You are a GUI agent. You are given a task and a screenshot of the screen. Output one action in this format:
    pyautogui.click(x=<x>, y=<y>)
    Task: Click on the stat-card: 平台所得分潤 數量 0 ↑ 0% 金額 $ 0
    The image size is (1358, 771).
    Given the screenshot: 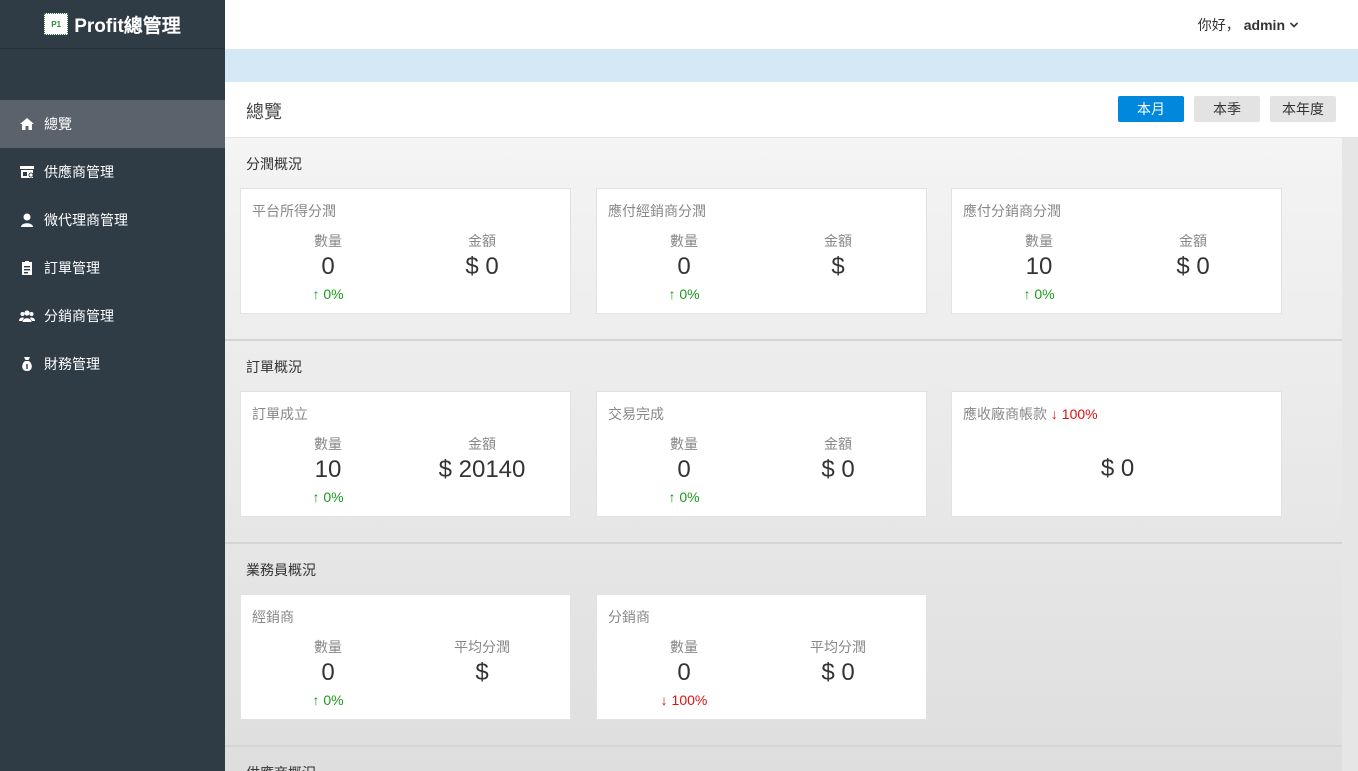 What is the action you would take?
    pyautogui.click(x=405, y=251)
    